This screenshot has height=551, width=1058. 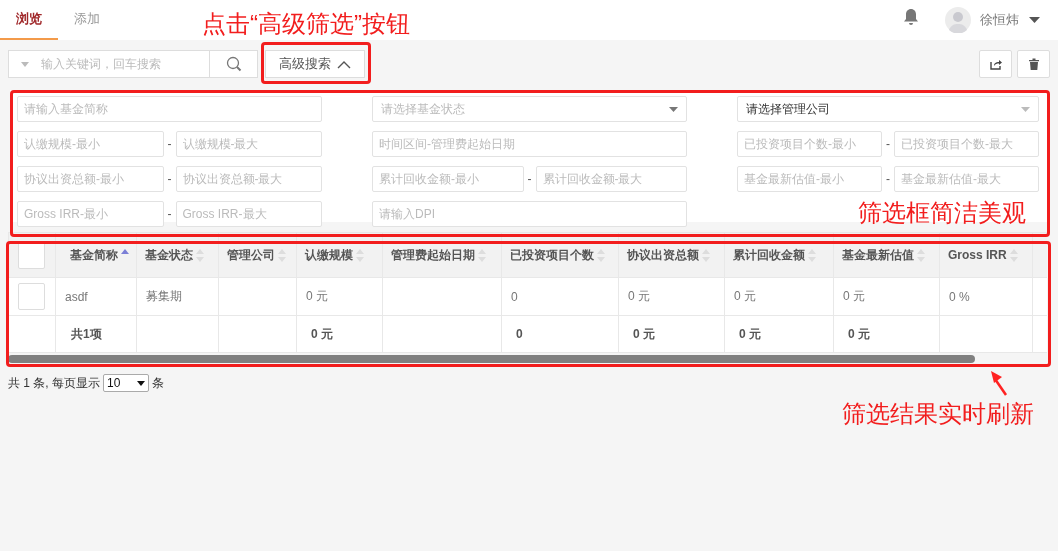 What do you see at coordinates (529, 144) in the screenshot?
I see `filter-field: 时间区间-管理费起始日期` at bounding box center [529, 144].